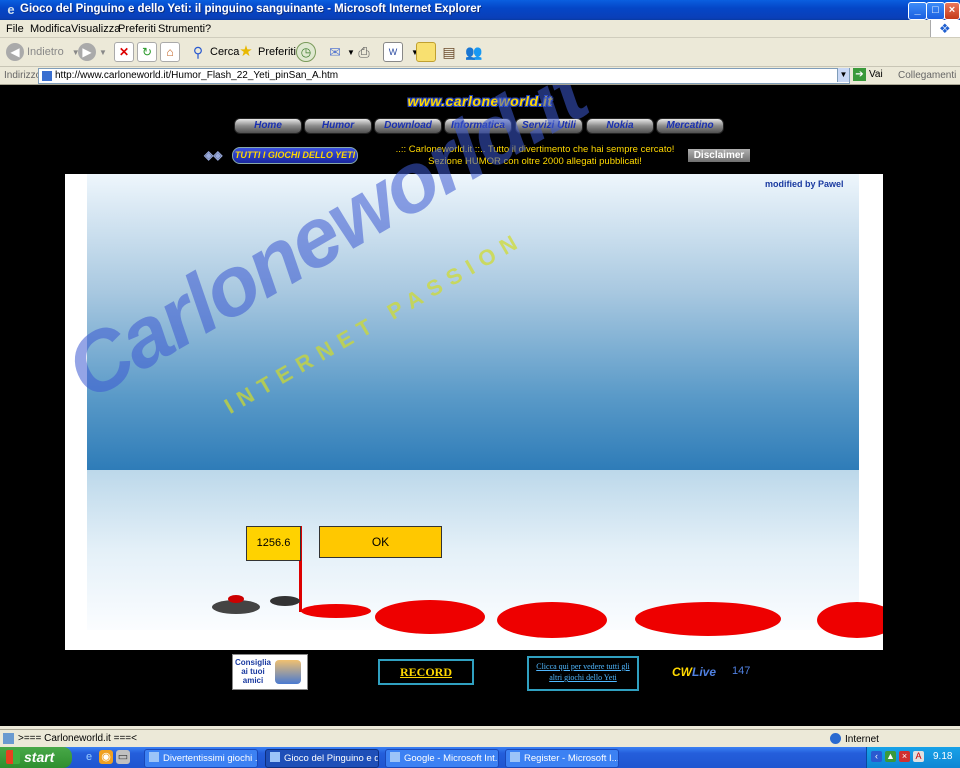 The height and width of the screenshot is (768, 960). I want to click on plunger-button, so click(236, 599).